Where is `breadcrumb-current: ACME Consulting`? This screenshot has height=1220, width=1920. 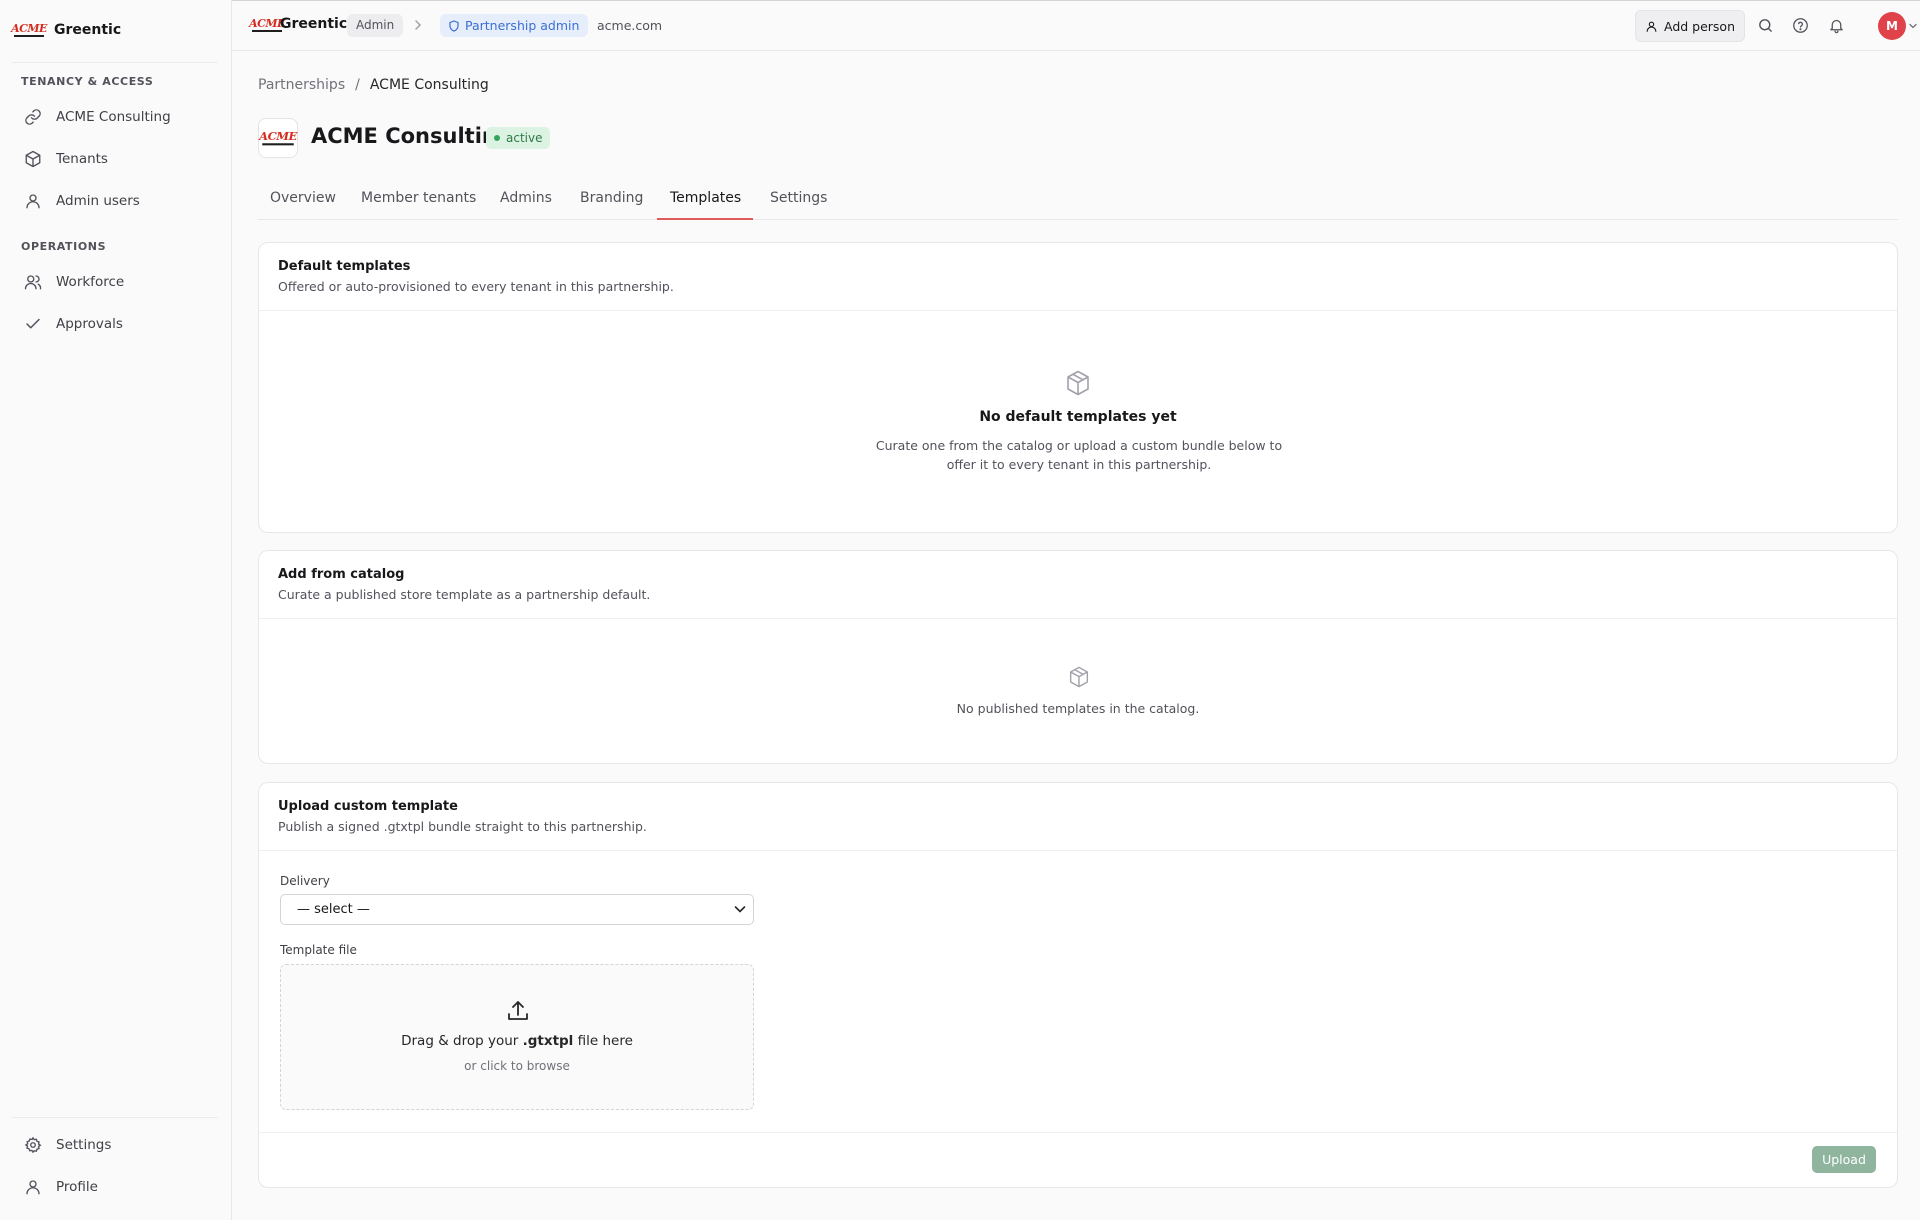 breadcrumb-current: ACME Consulting is located at coordinates (429, 85).